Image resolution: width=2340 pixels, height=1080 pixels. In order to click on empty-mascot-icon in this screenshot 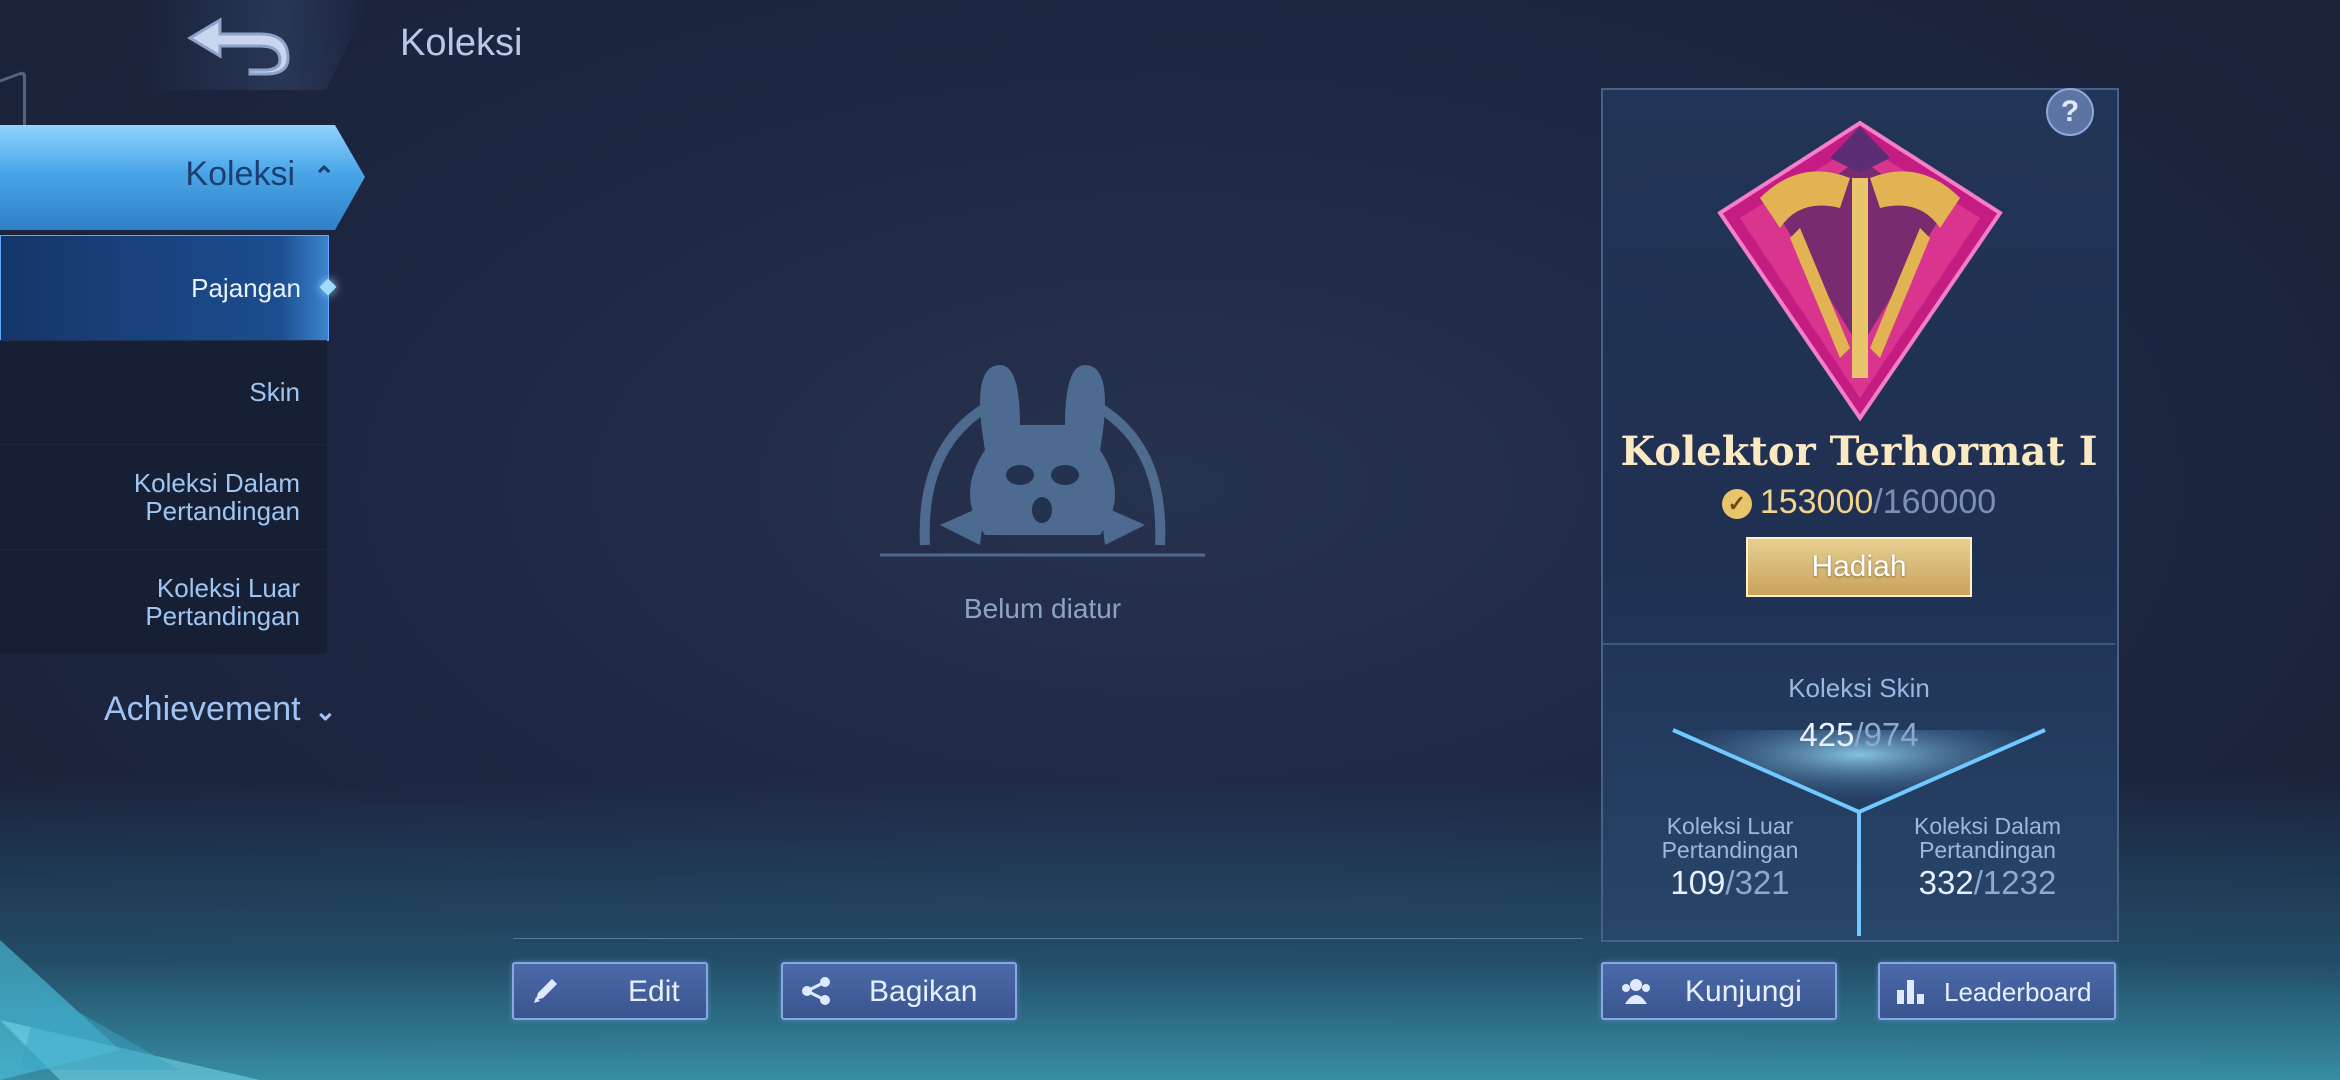, I will do `click(1042, 461)`.